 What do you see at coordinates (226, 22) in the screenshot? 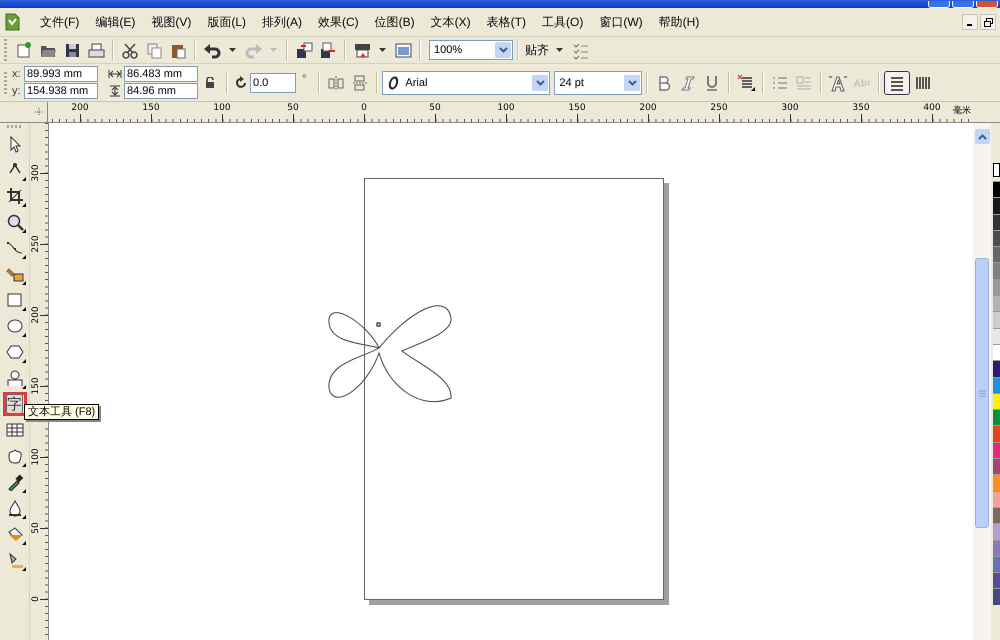
I see `menu-item: 版面(L)` at bounding box center [226, 22].